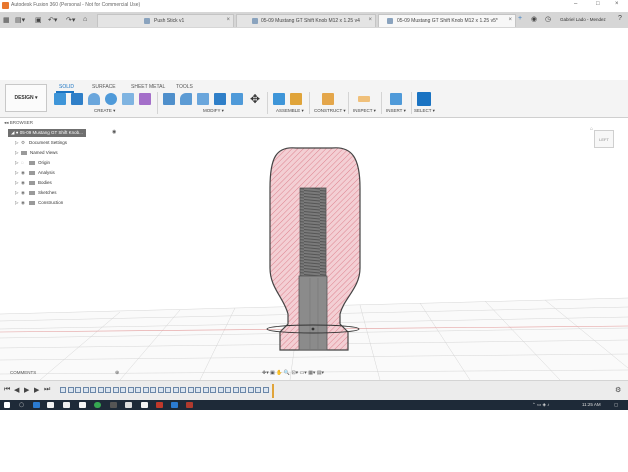 This screenshot has height=472, width=628. Describe the element at coordinates (145, 99) in the screenshot. I see `pattern-icon` at that location.